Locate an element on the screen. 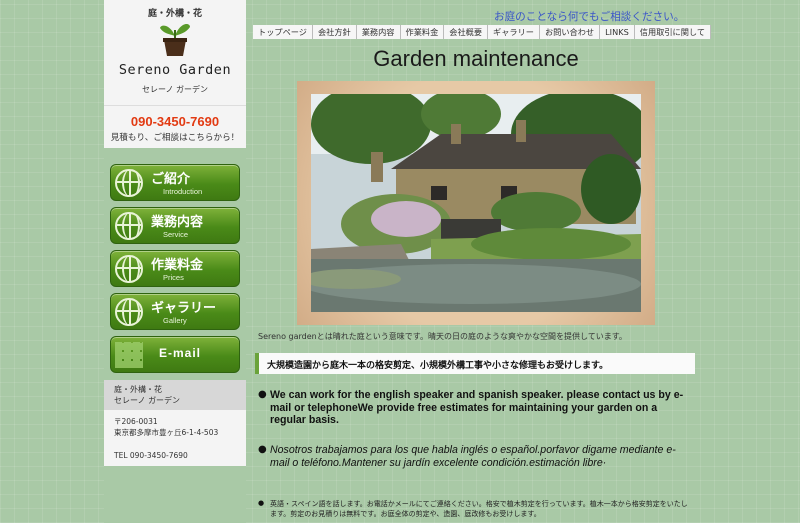 The width and height of the screenshot is (800, 523). nav-introduction-button: ご紹介 Introduction is located at coordinates (175, 182).